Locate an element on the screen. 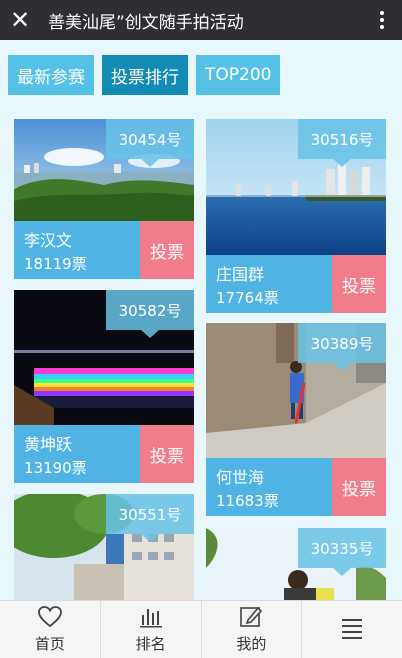 Image resolution: width=402 pixels, height=658 pixels. nav-menu is located at coordinates (352, 629).